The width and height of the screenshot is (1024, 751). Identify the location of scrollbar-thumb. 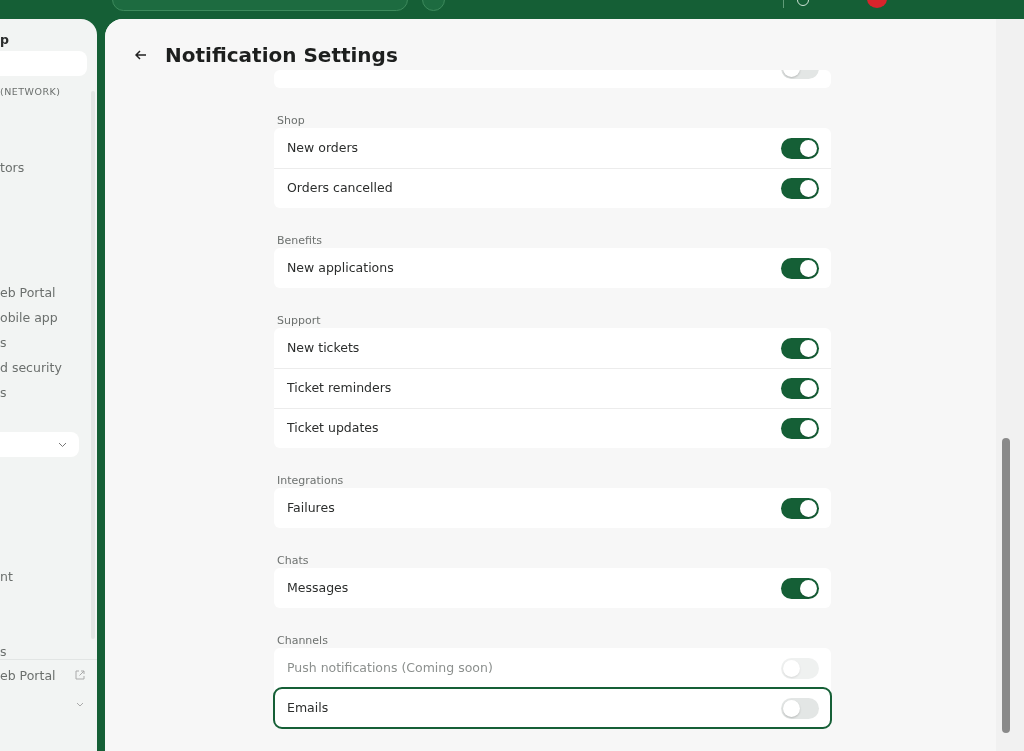
(1006, 585).